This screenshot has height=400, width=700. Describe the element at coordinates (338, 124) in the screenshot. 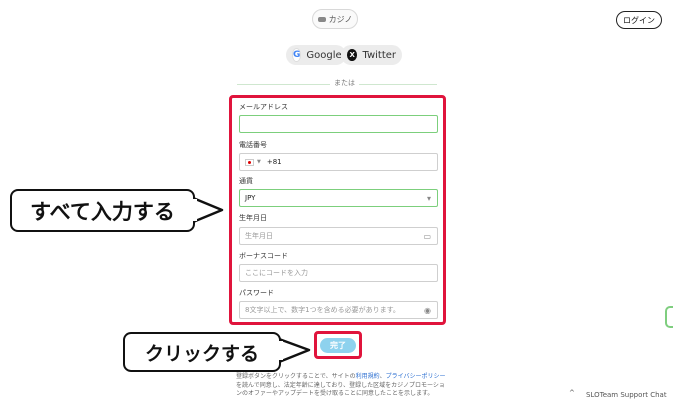

I see `email-field` at that location.